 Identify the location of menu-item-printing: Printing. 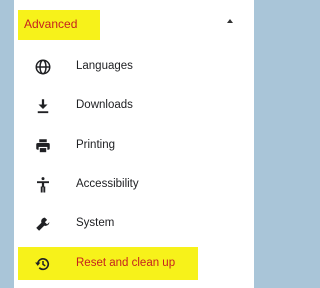
(134, 146).